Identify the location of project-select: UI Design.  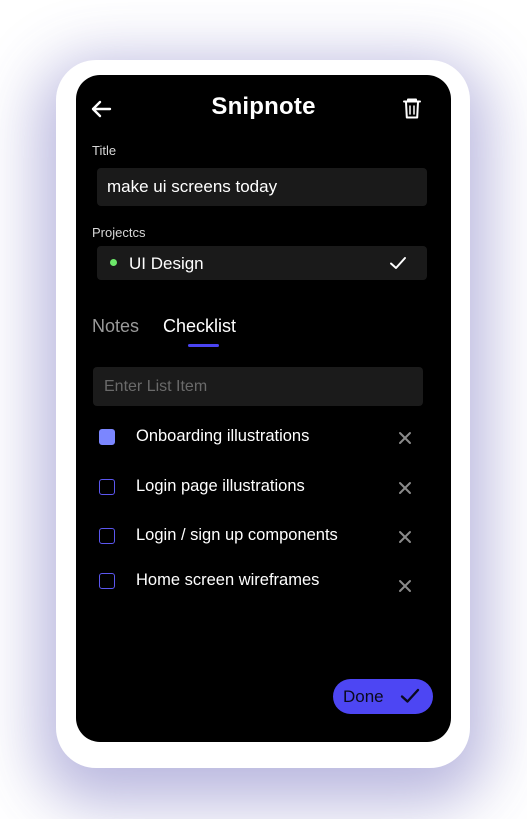
(262, 263).